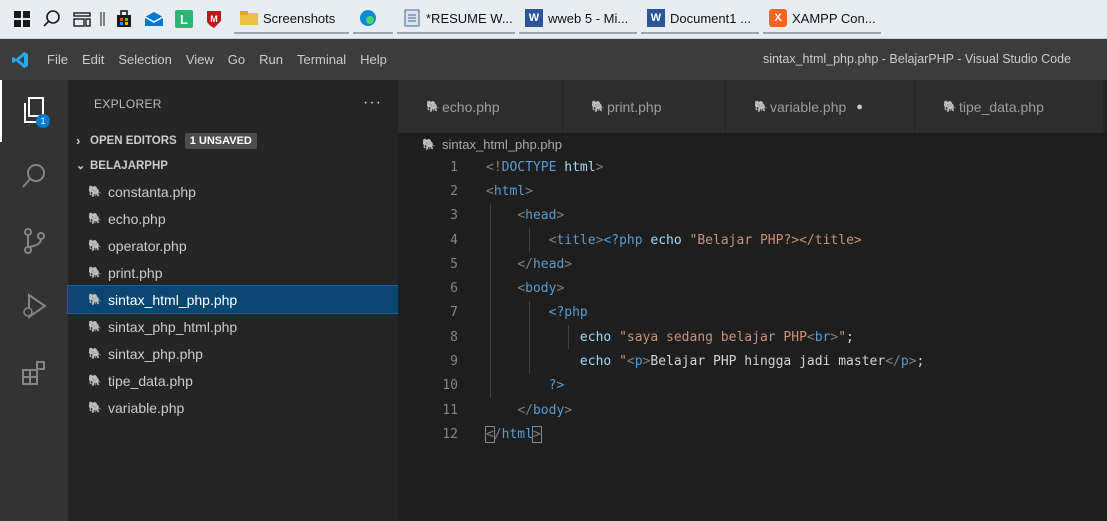 This screenshot has height=521, width=1107. I want to click on windows-start-icon, so click(22, 19).